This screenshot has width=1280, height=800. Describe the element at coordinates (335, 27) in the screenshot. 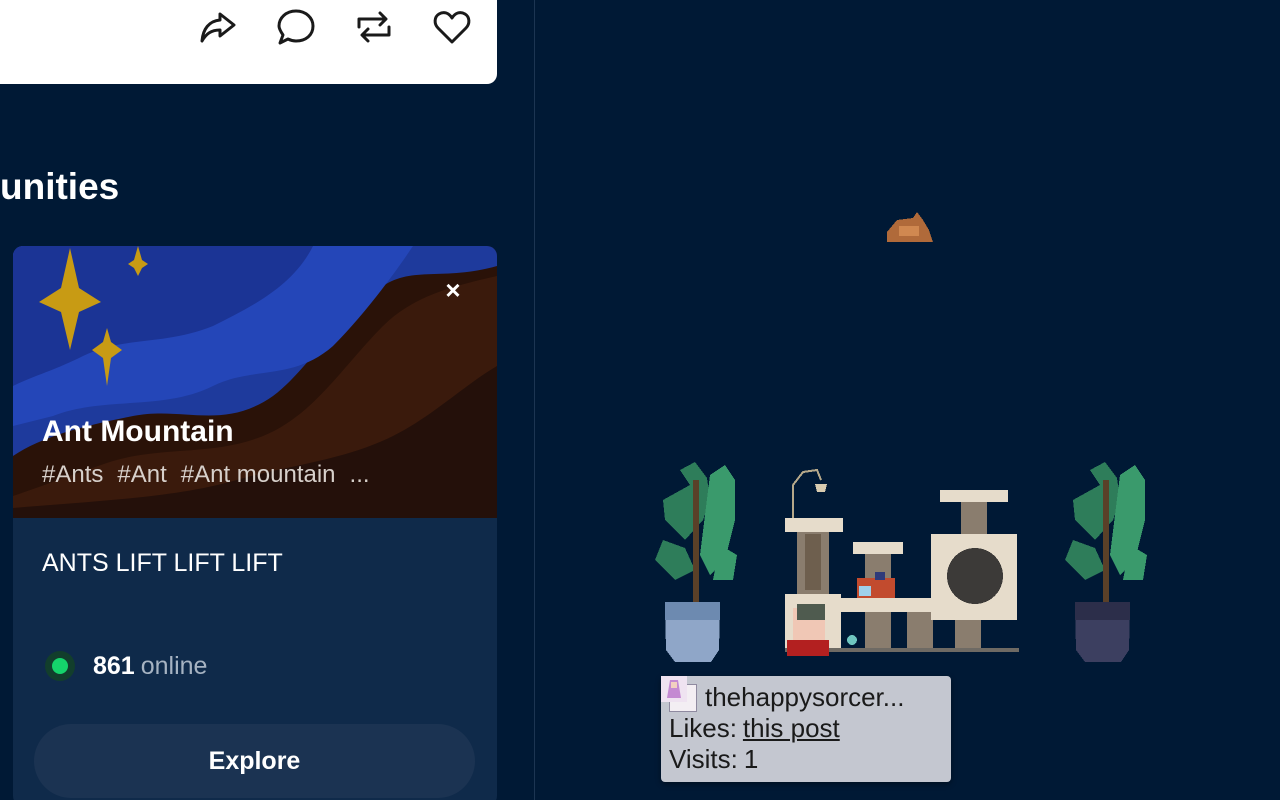

I see `post-actions` at that location.